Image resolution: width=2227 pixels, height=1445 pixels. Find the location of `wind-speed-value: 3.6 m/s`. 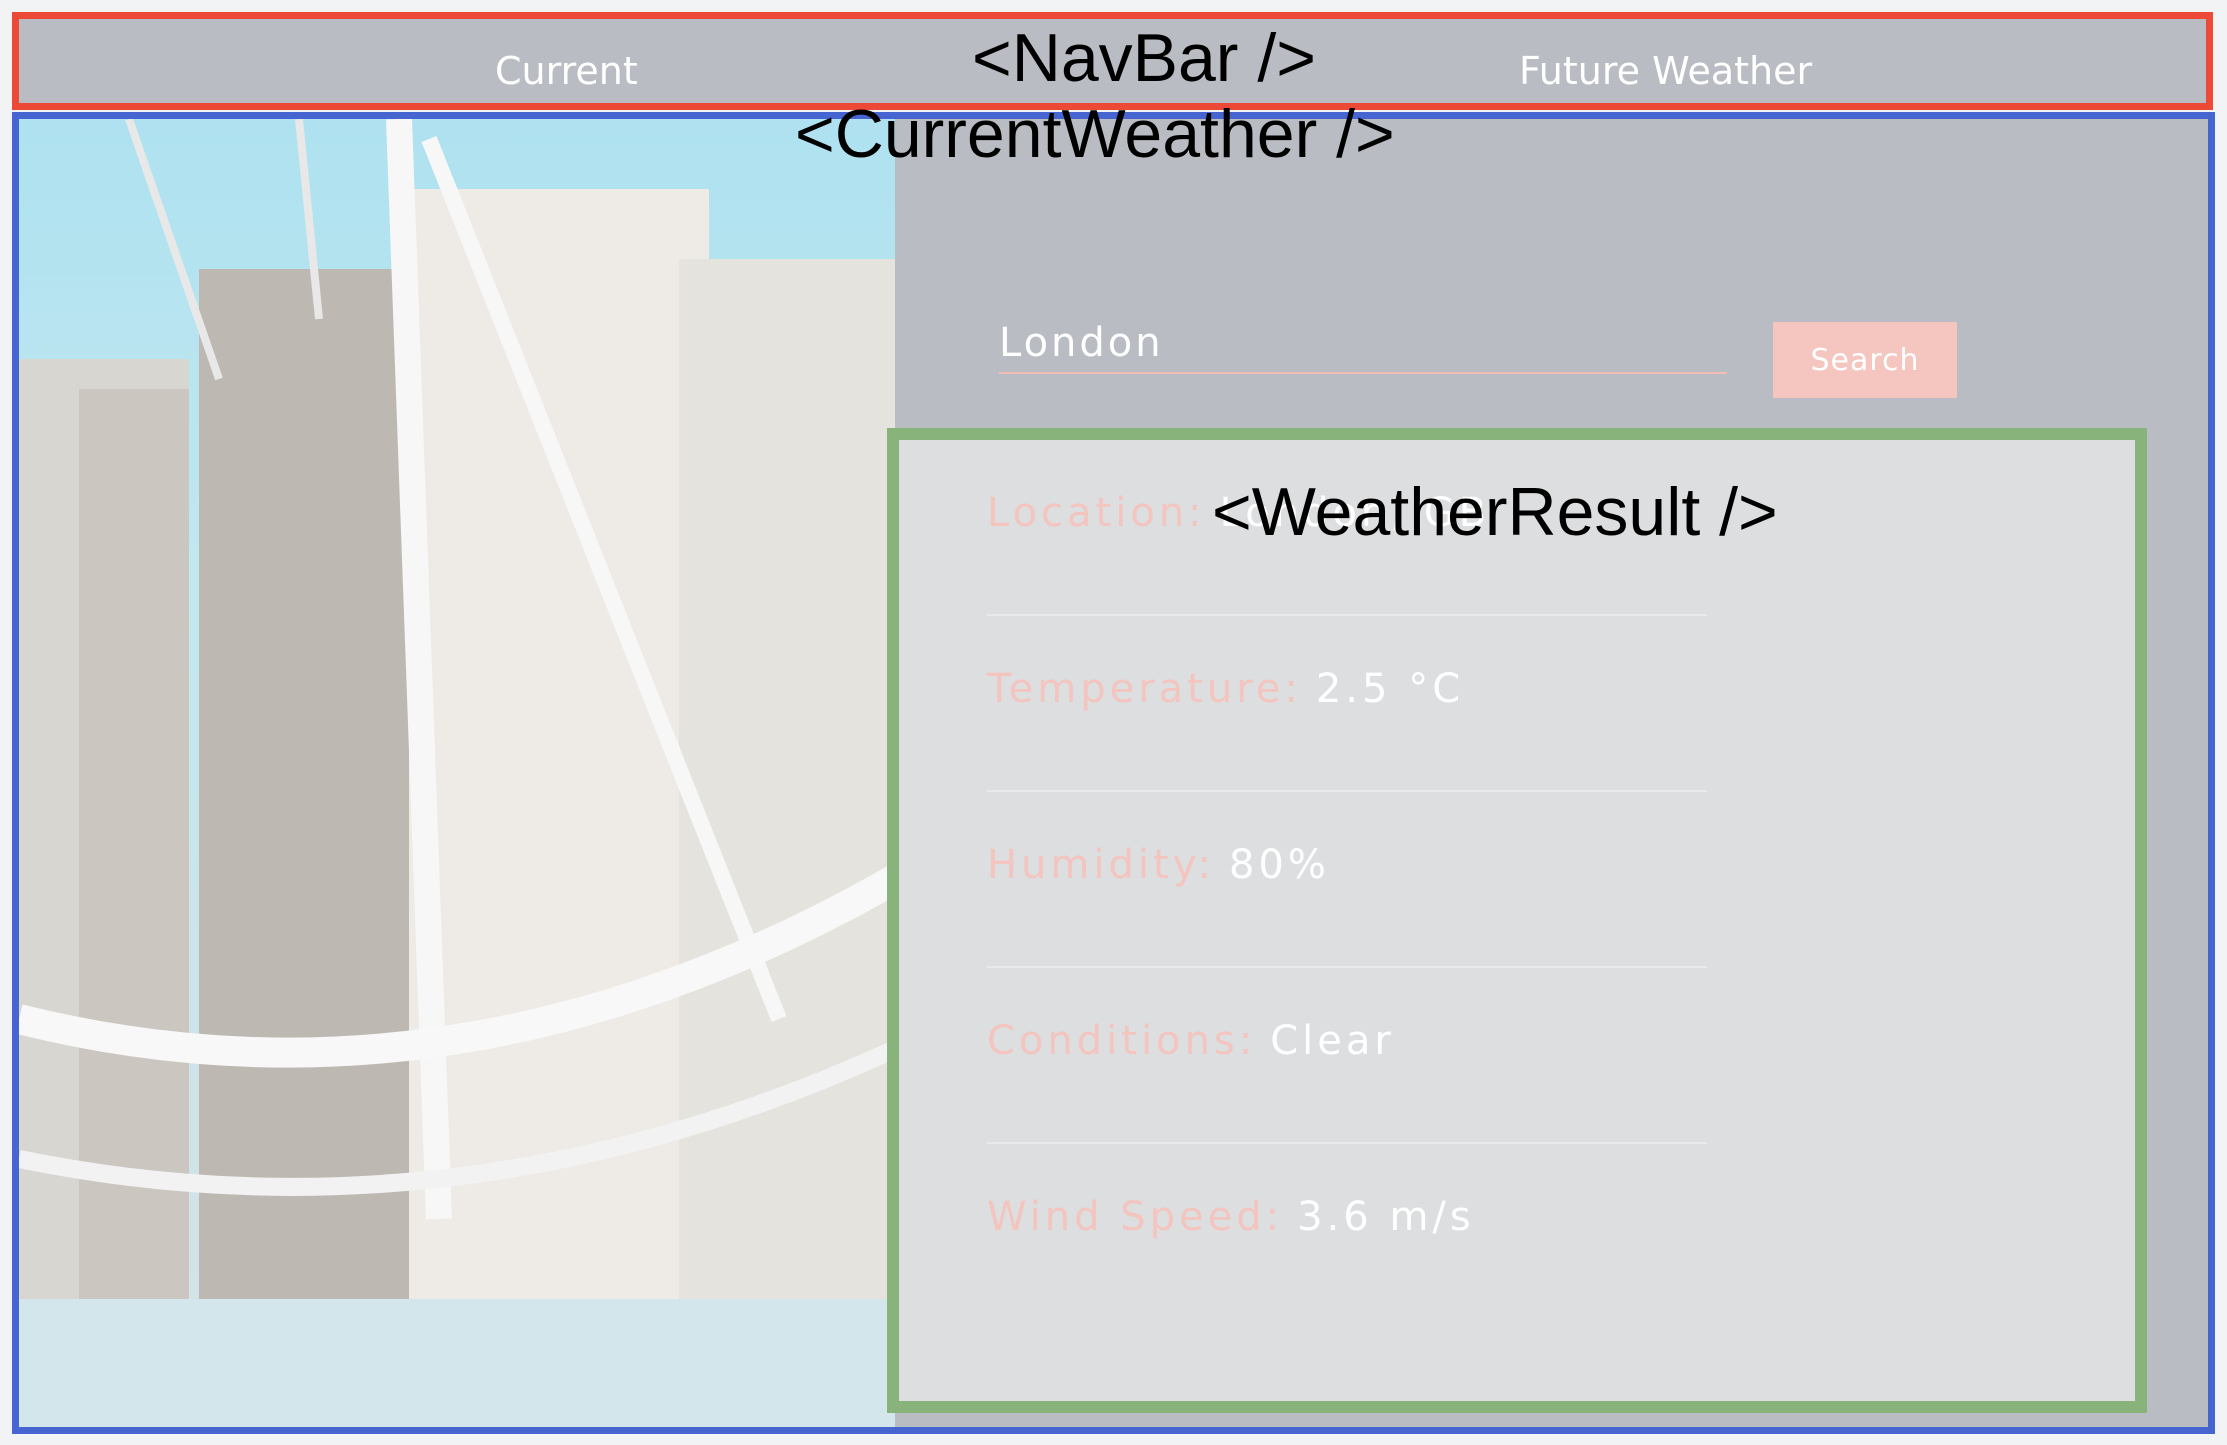

wind-speed-value: 3.6 m/s is located at coordinates (1386, 1217).